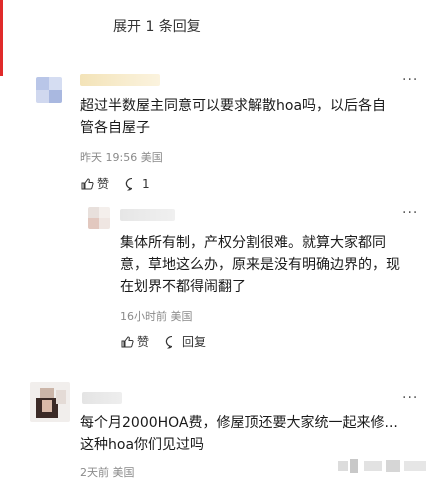 This screenshot has height=482, width=440. I want to click on comment-actions: 赞 回复, so click(171, 341).